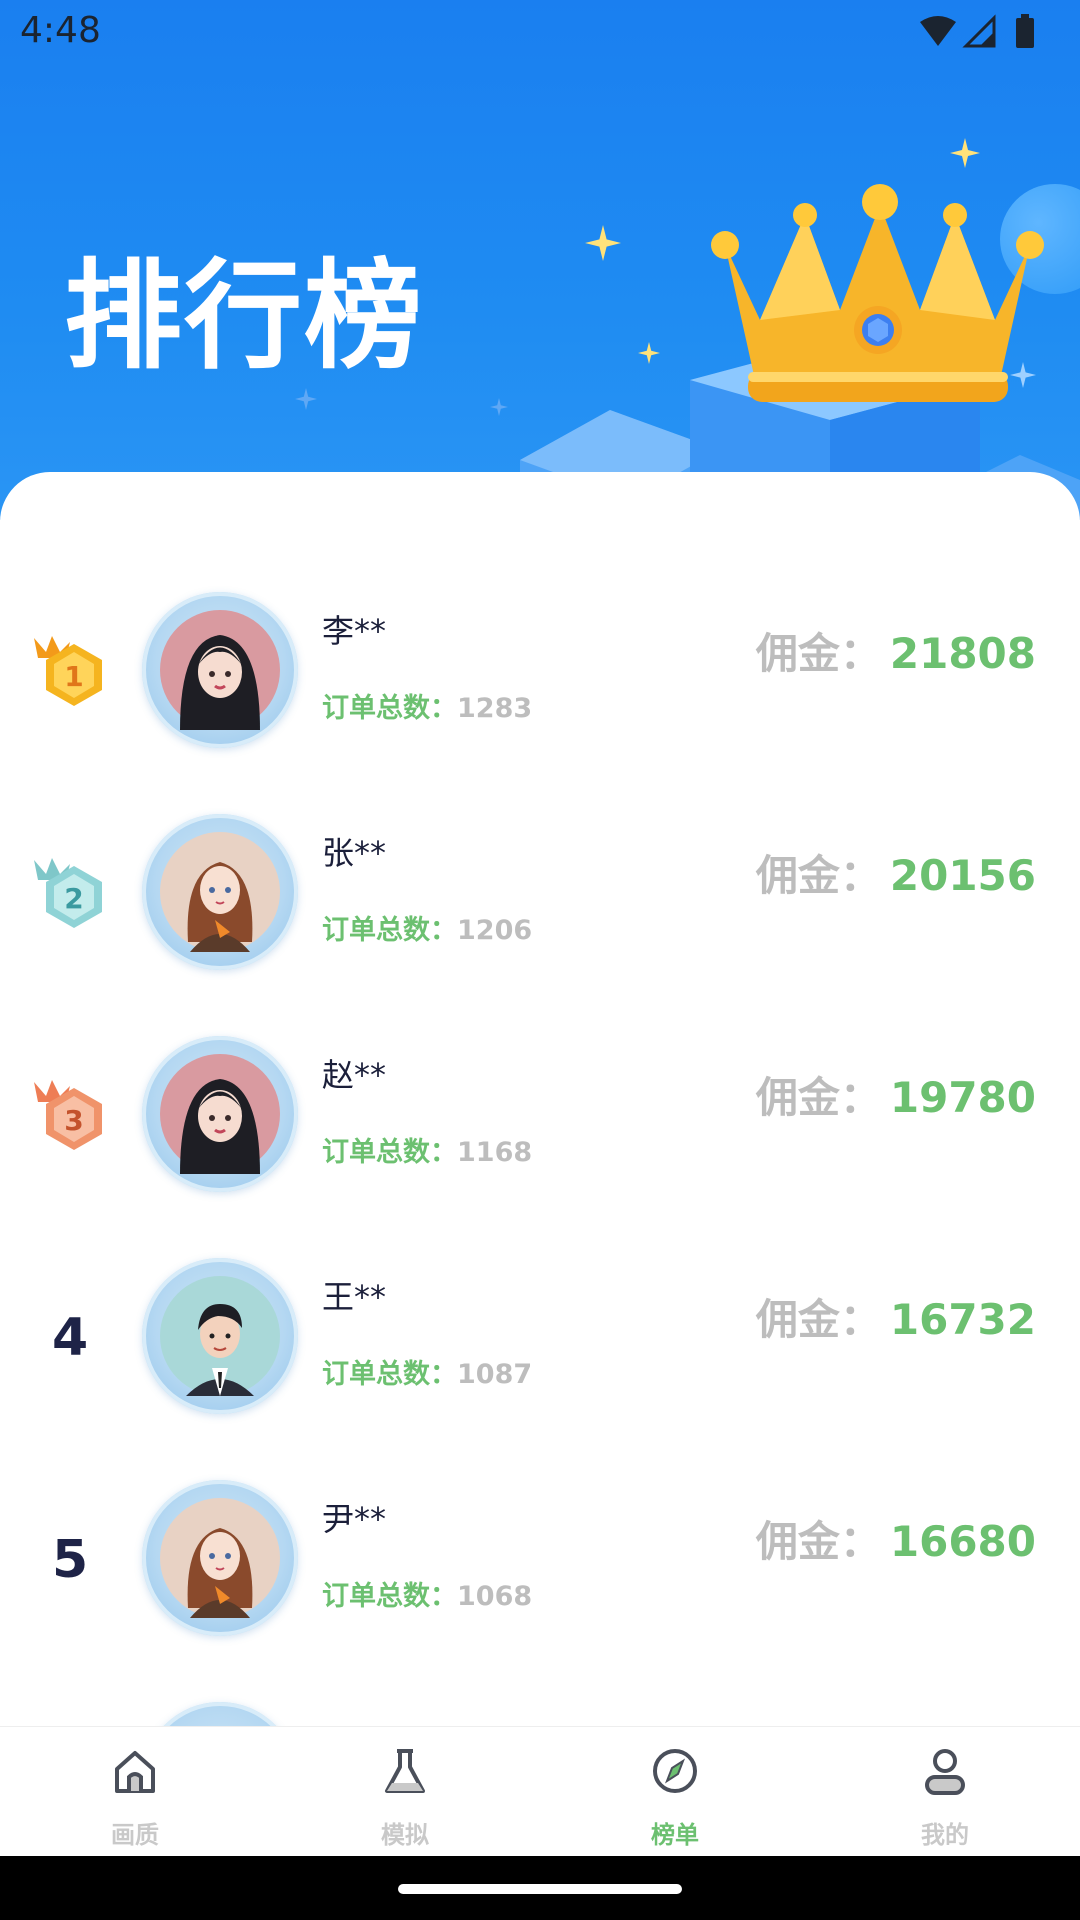 This screenshot has height=1920, width=1080. I want to click on nav-item-mine: 我的, so click(945, 1792).